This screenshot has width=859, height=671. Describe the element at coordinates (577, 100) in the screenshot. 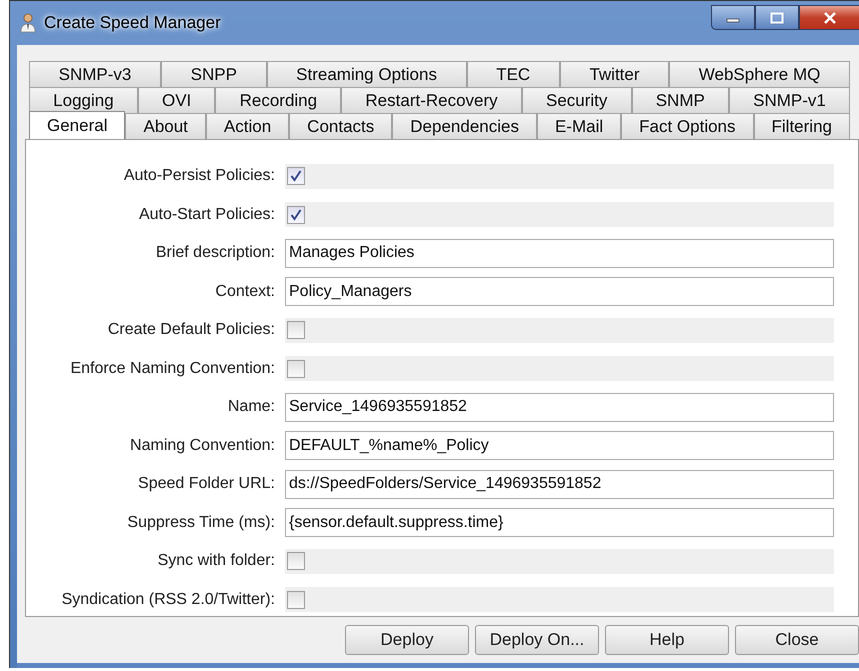

I see `tab: Security` at that location.